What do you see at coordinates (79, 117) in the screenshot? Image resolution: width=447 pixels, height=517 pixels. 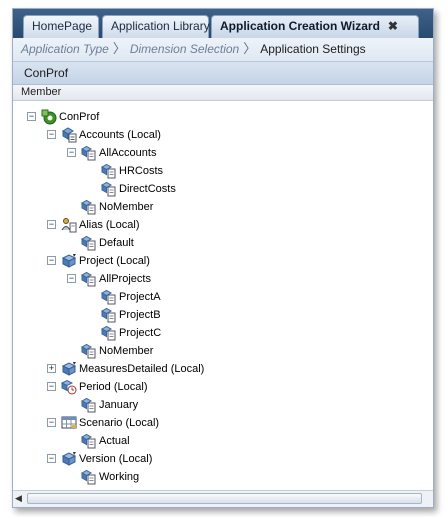 I see `tree-node-label: ConProf` at bounding box center [79, 117].